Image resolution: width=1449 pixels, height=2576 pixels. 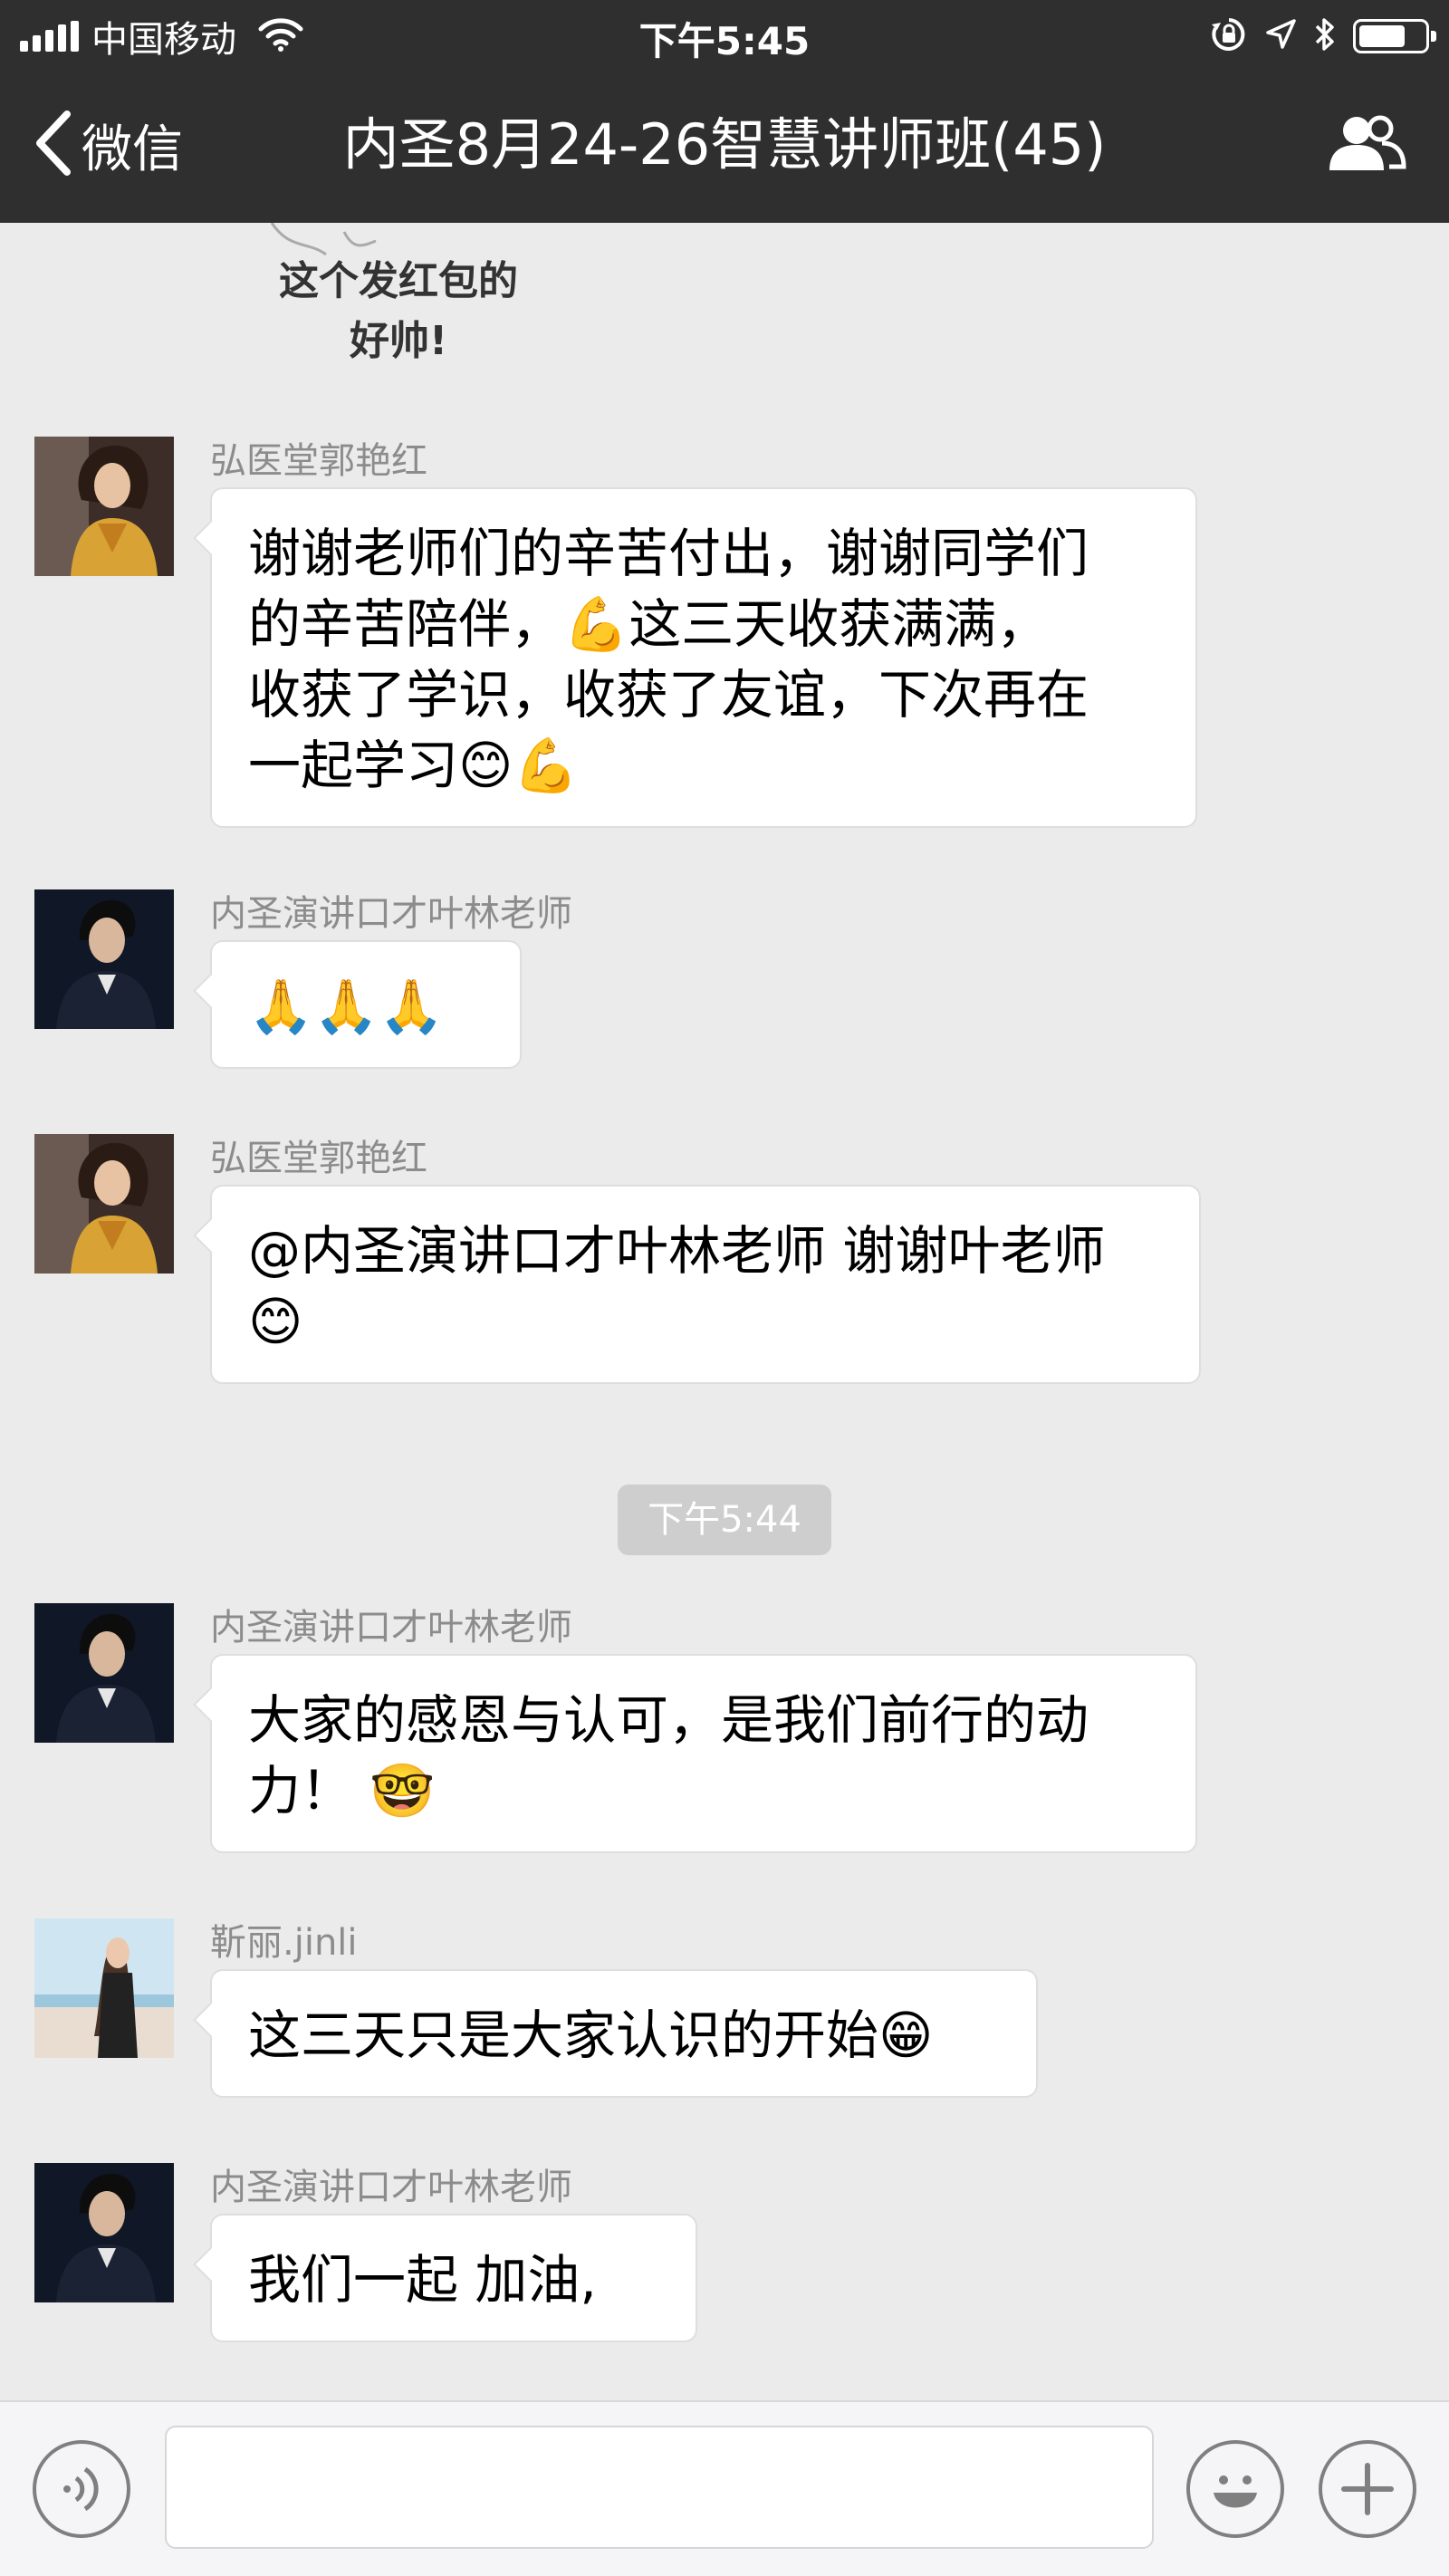 I want to click on back-button: 微信, so click(x=108, y=145).